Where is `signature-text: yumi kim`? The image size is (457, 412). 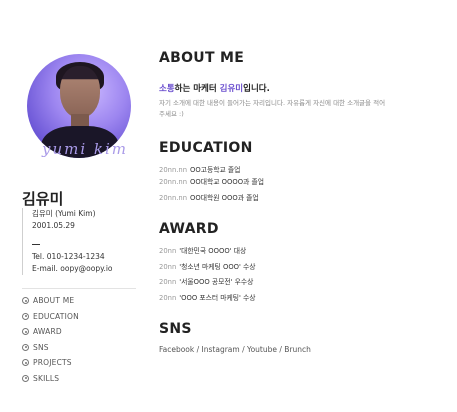
signature-text: yumi kim is located at coordinates (85, 149).